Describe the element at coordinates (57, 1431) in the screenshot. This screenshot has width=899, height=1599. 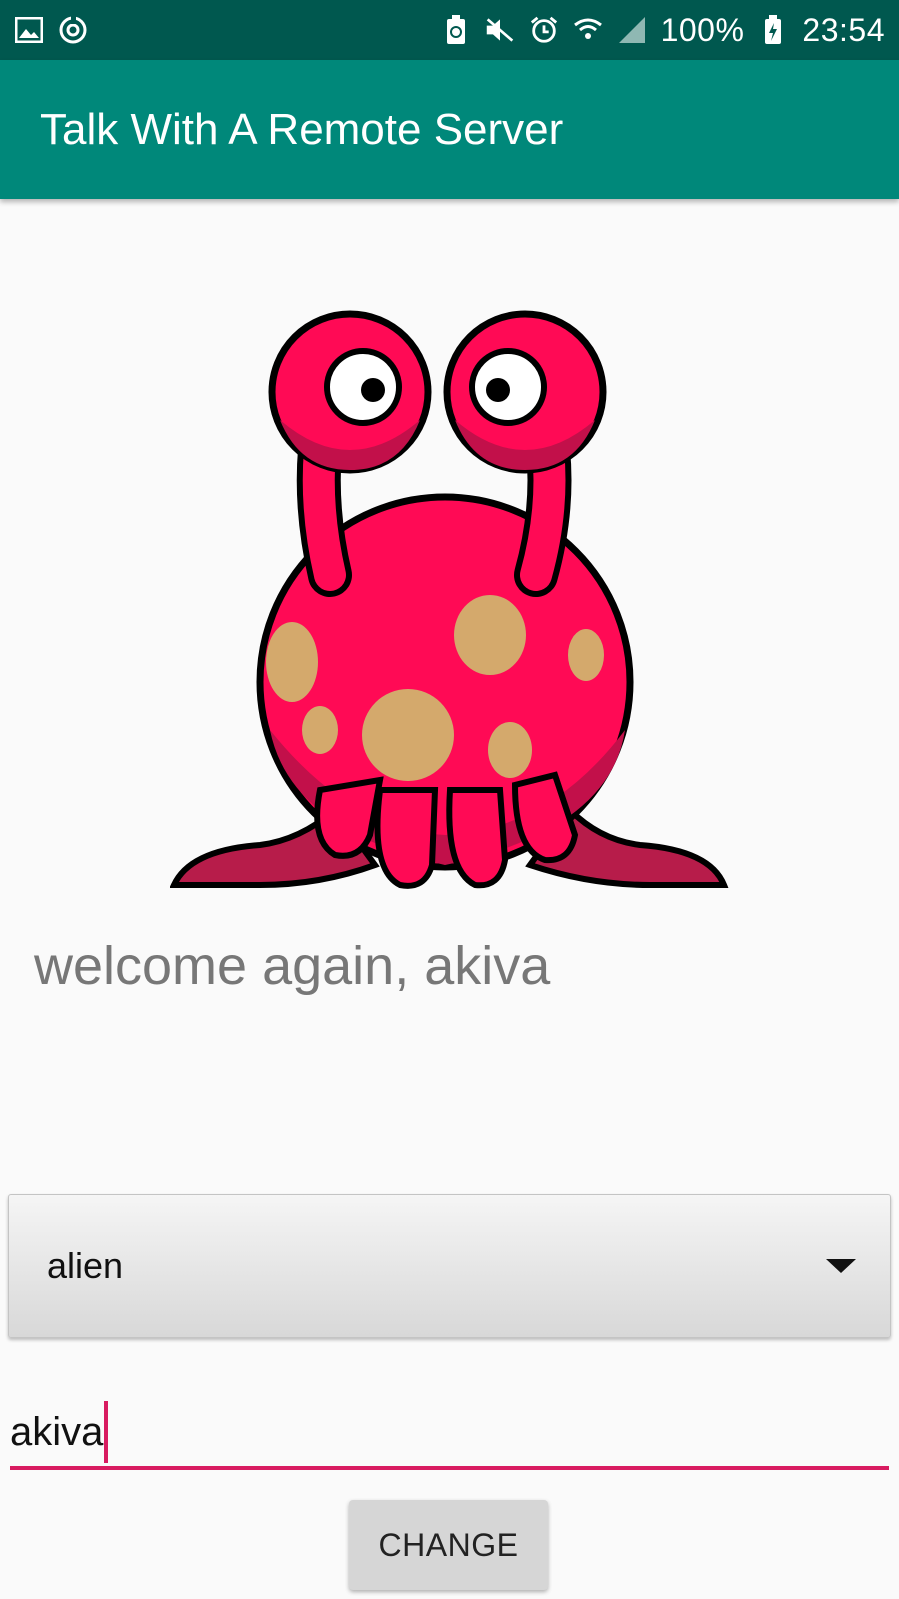
I see `name-input-value: akiva` at that location.